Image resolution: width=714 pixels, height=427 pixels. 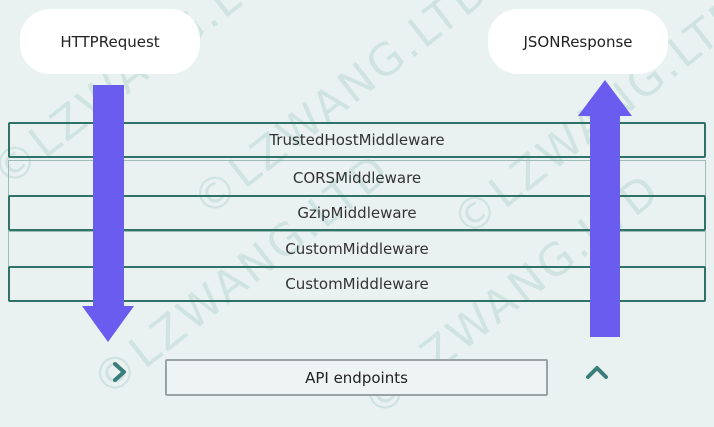 I want to click on api-endpoints-box: API endpoints, so click(x=356, y=377).